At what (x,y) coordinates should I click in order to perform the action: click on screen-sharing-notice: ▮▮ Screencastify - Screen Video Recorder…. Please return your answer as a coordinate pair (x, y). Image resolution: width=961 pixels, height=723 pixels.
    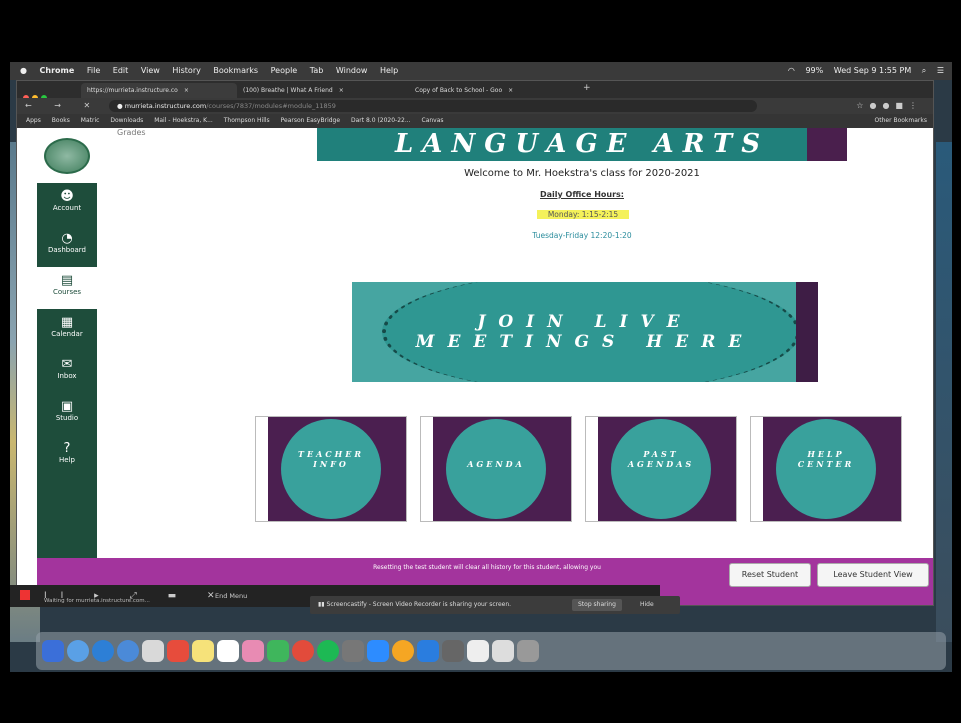
    Looking at the image, I should click on (495, 605).